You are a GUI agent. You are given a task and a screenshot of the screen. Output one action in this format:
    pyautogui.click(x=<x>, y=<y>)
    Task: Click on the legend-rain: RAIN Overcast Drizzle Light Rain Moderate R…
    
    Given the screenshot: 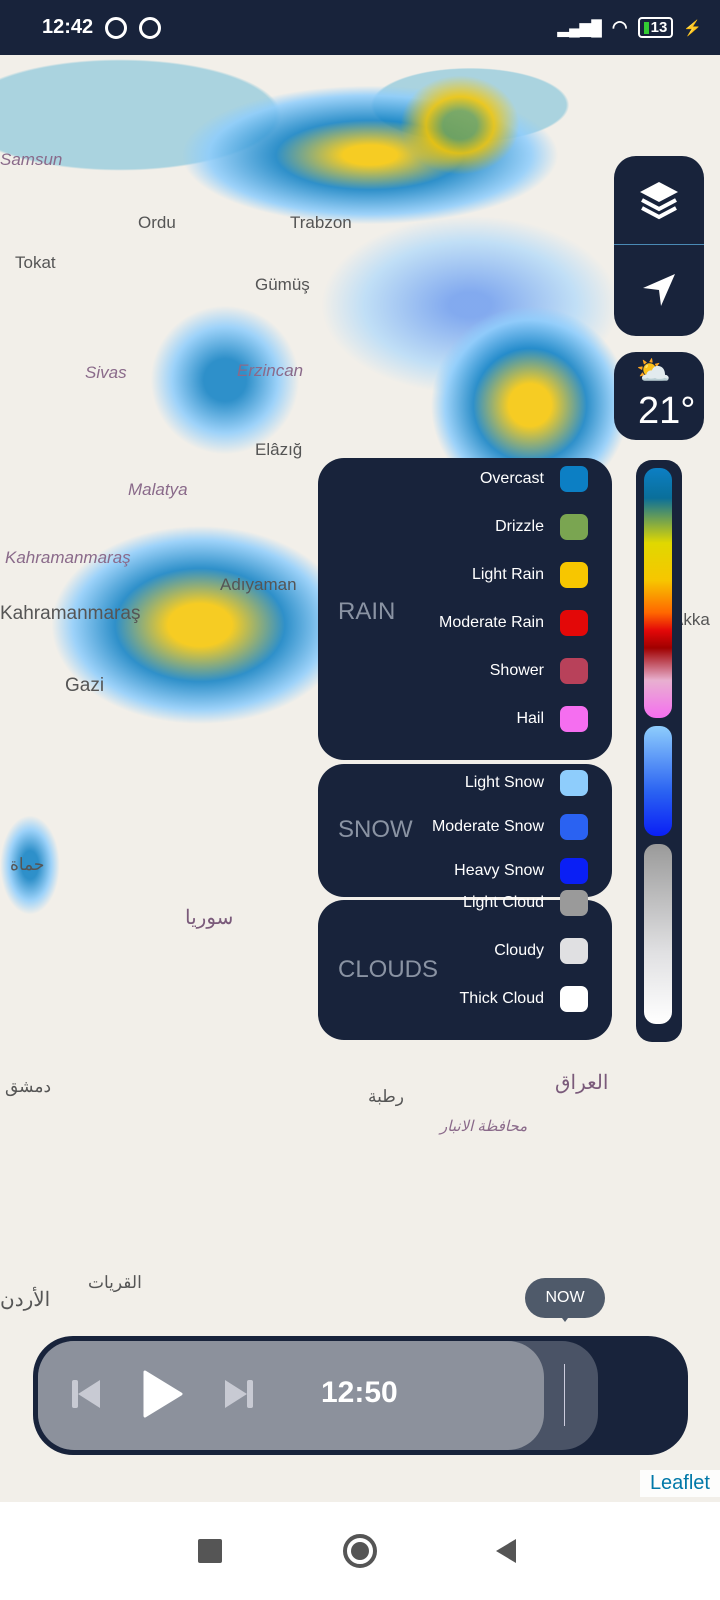 What is the action you would take?
    pyautogui.click(x=465, y=609)
    